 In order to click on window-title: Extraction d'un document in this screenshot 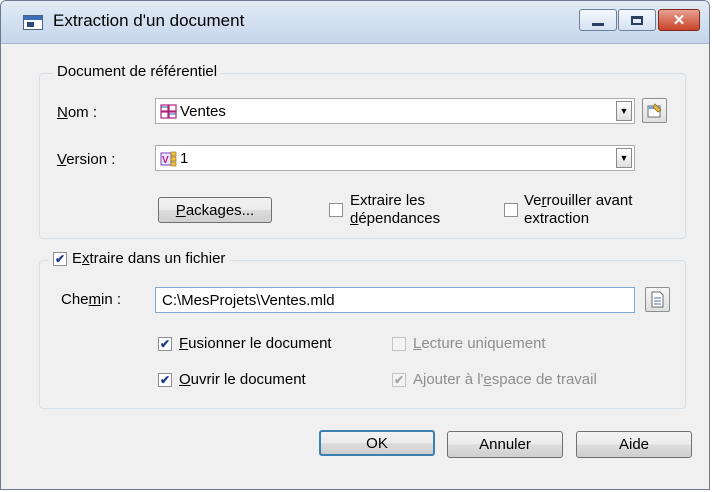, I will do `click(149, 20)`.